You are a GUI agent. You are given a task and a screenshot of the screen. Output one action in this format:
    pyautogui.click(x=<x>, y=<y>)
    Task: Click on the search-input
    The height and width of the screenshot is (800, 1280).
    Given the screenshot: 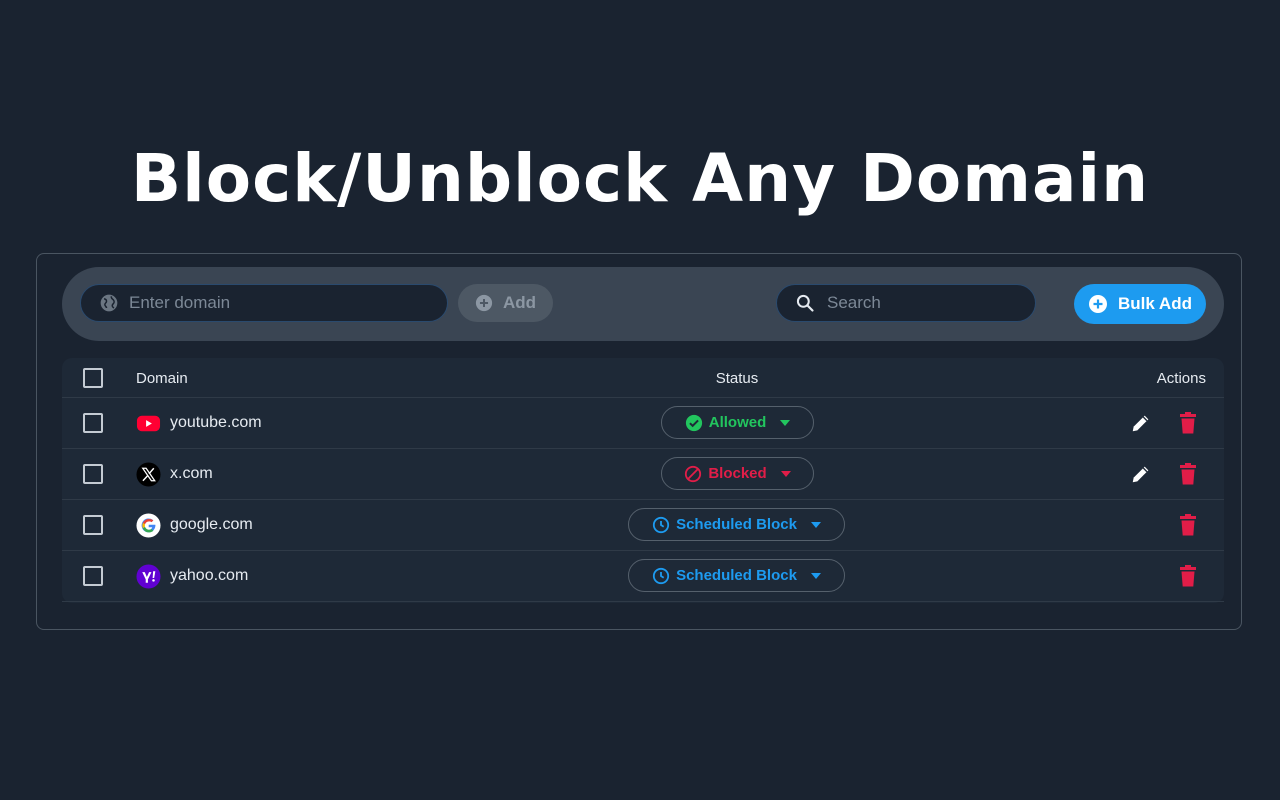 What is the action you would take?
    pyautogui.click(x=931, y=303)
    